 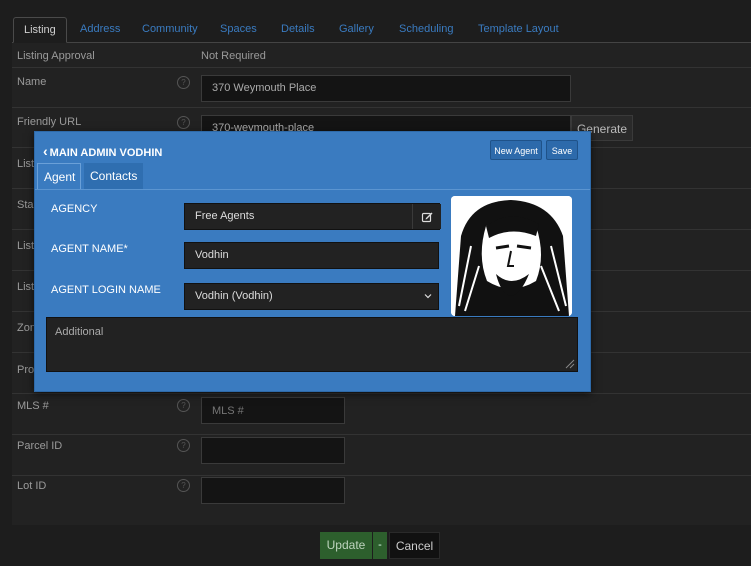 What do you see at coordinates (40, 446) in the screenshot?
I see `parcel-id-label: Parcel ID` at bounding box center [40, 446].